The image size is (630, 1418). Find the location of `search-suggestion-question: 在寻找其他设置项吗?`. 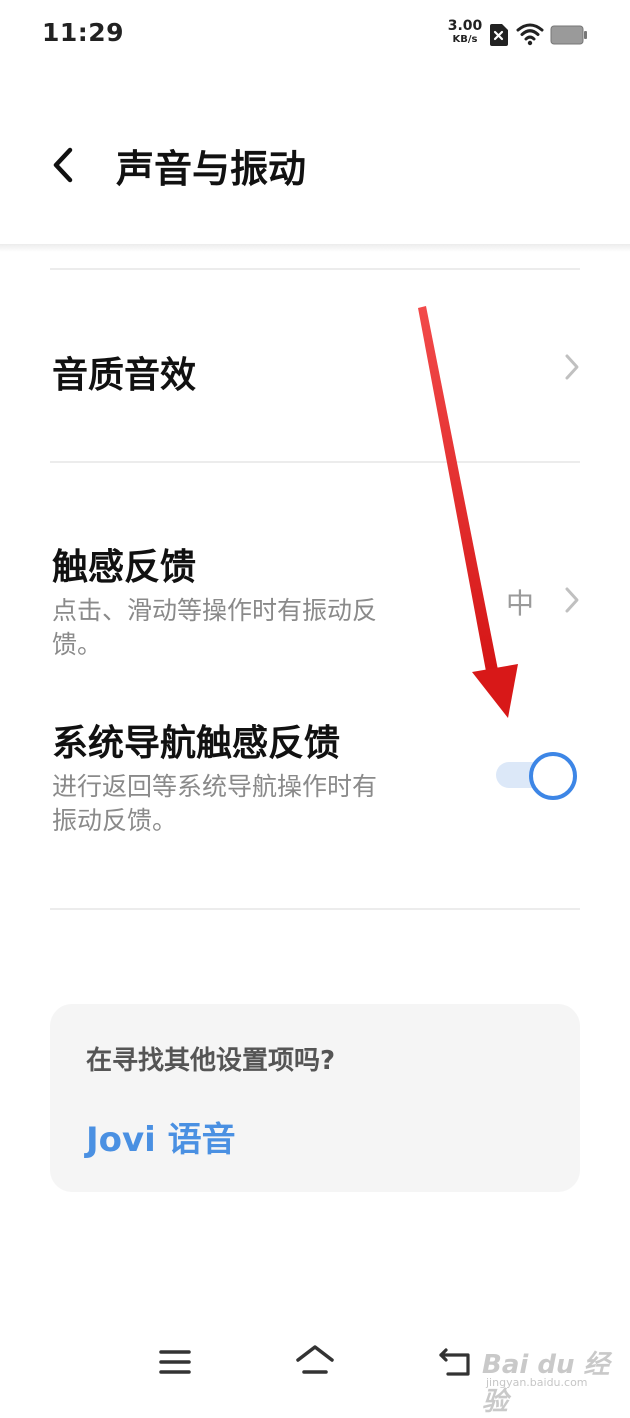

search-suggestion-question: 在寻找其他设置项吗? is located at coordinates (211, 1061).